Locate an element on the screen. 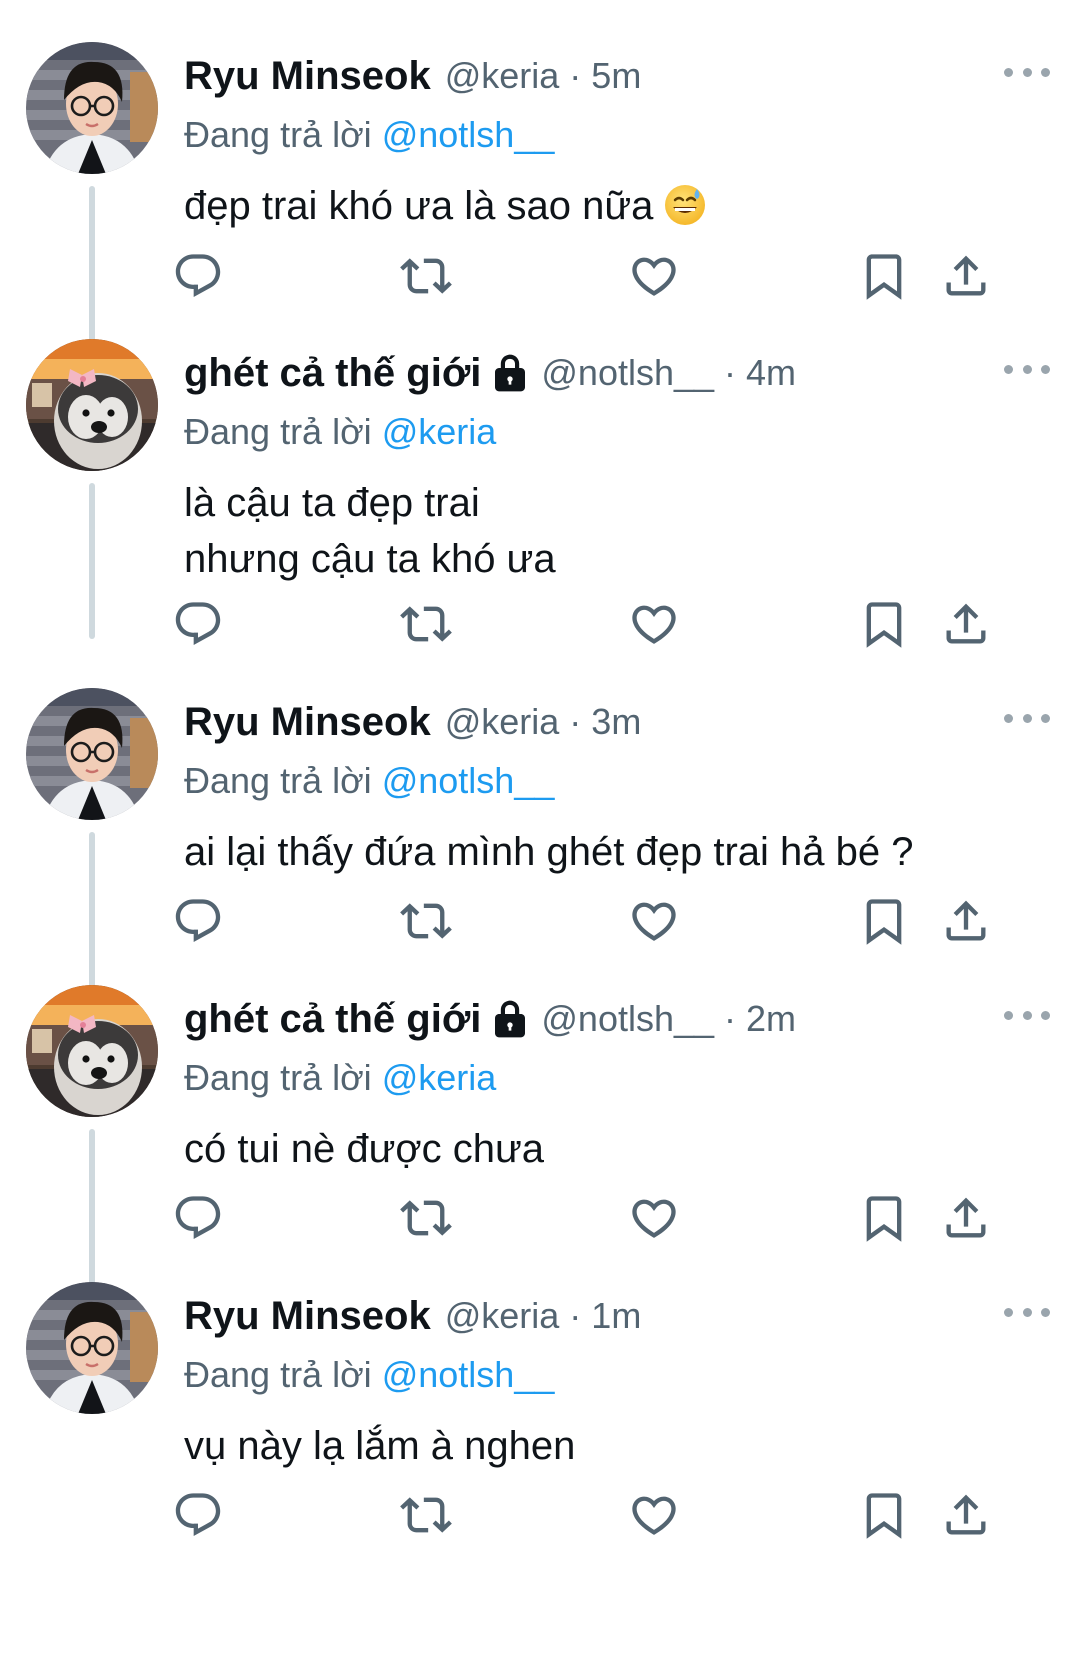 Image resolution: width=1080 pixels, height=1668 pixels. tweet-text: đẹp trai khó ưa là sao nữa is located at coordinates (445, 206).